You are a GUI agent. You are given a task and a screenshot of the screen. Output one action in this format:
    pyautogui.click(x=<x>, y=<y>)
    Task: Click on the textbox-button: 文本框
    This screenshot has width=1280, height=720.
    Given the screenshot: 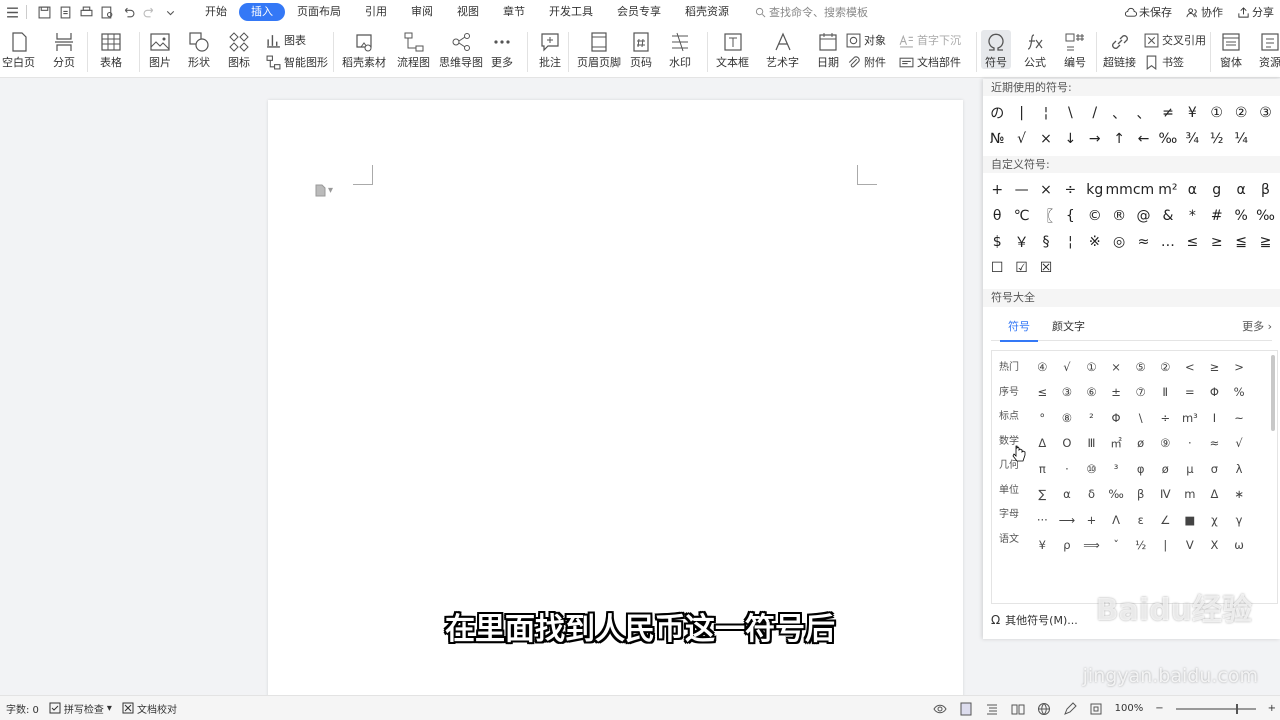 What is the action you would take?
    pyautogui.click(x=732, y=49)
    